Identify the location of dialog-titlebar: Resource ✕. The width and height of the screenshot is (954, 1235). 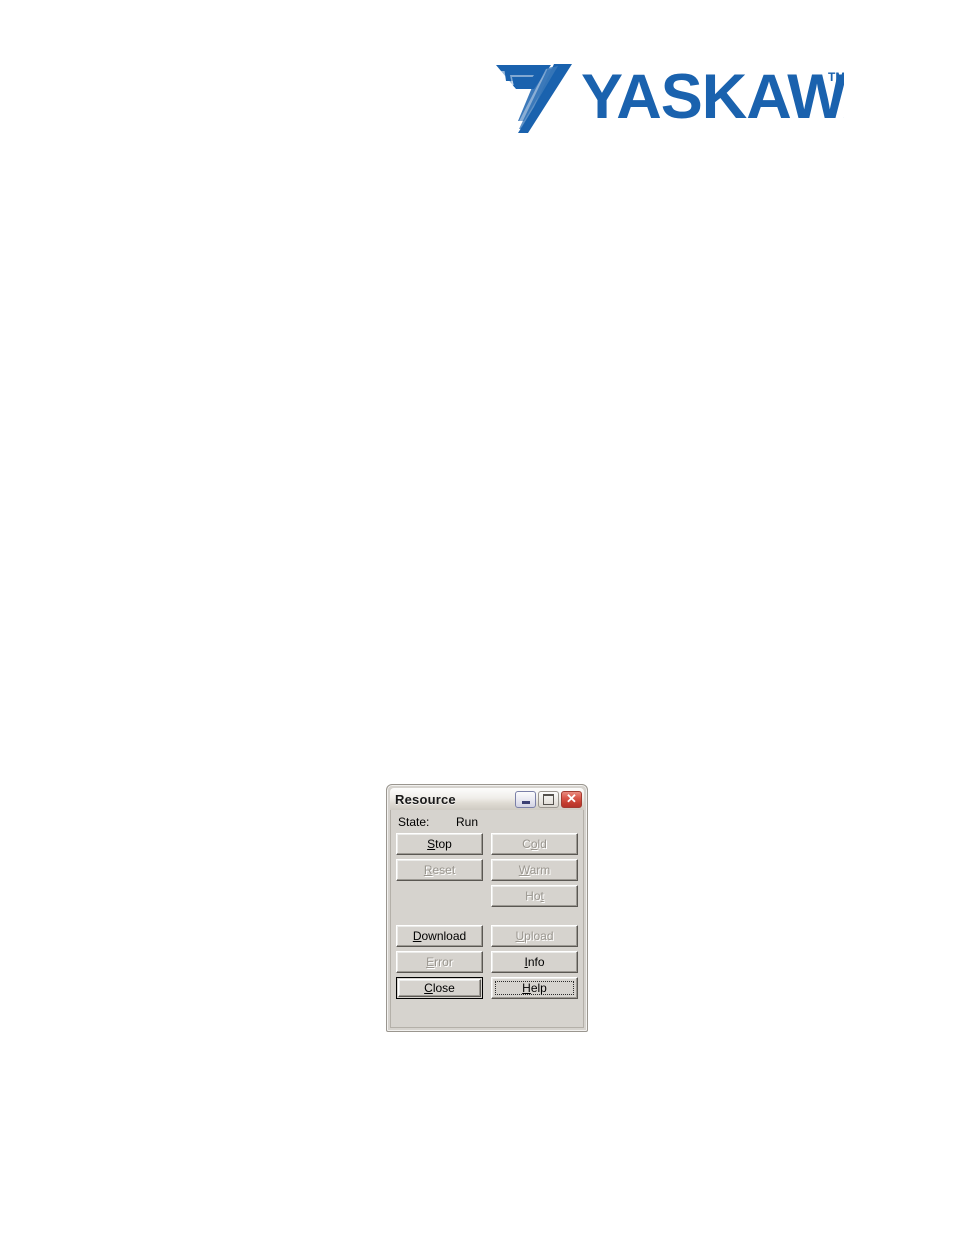
(487, 799).